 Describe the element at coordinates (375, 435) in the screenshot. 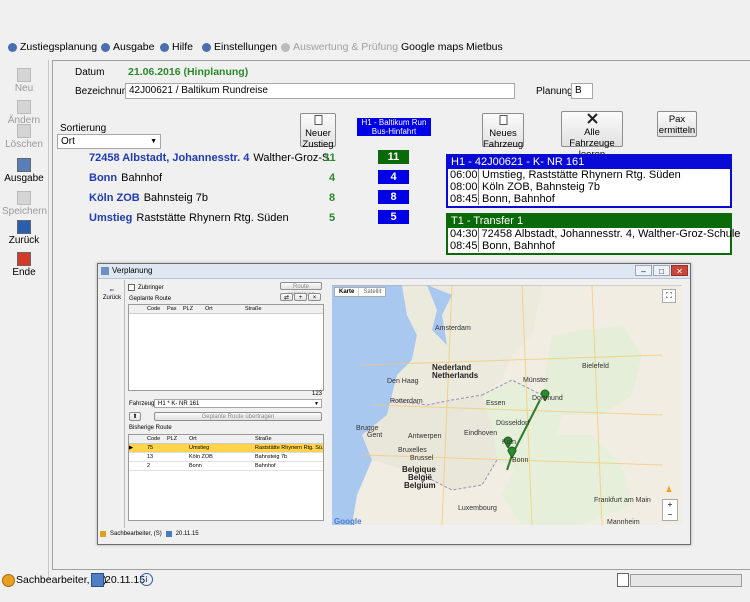

I see `map-label: Gent` at that location.